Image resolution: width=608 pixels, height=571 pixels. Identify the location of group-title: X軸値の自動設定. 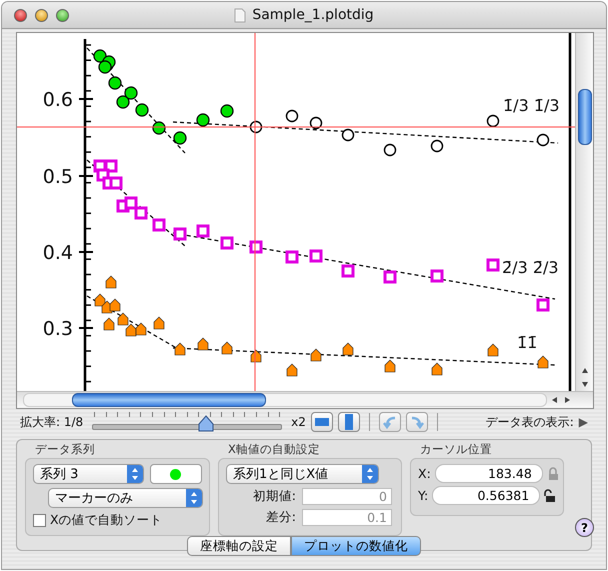
(274, 450).